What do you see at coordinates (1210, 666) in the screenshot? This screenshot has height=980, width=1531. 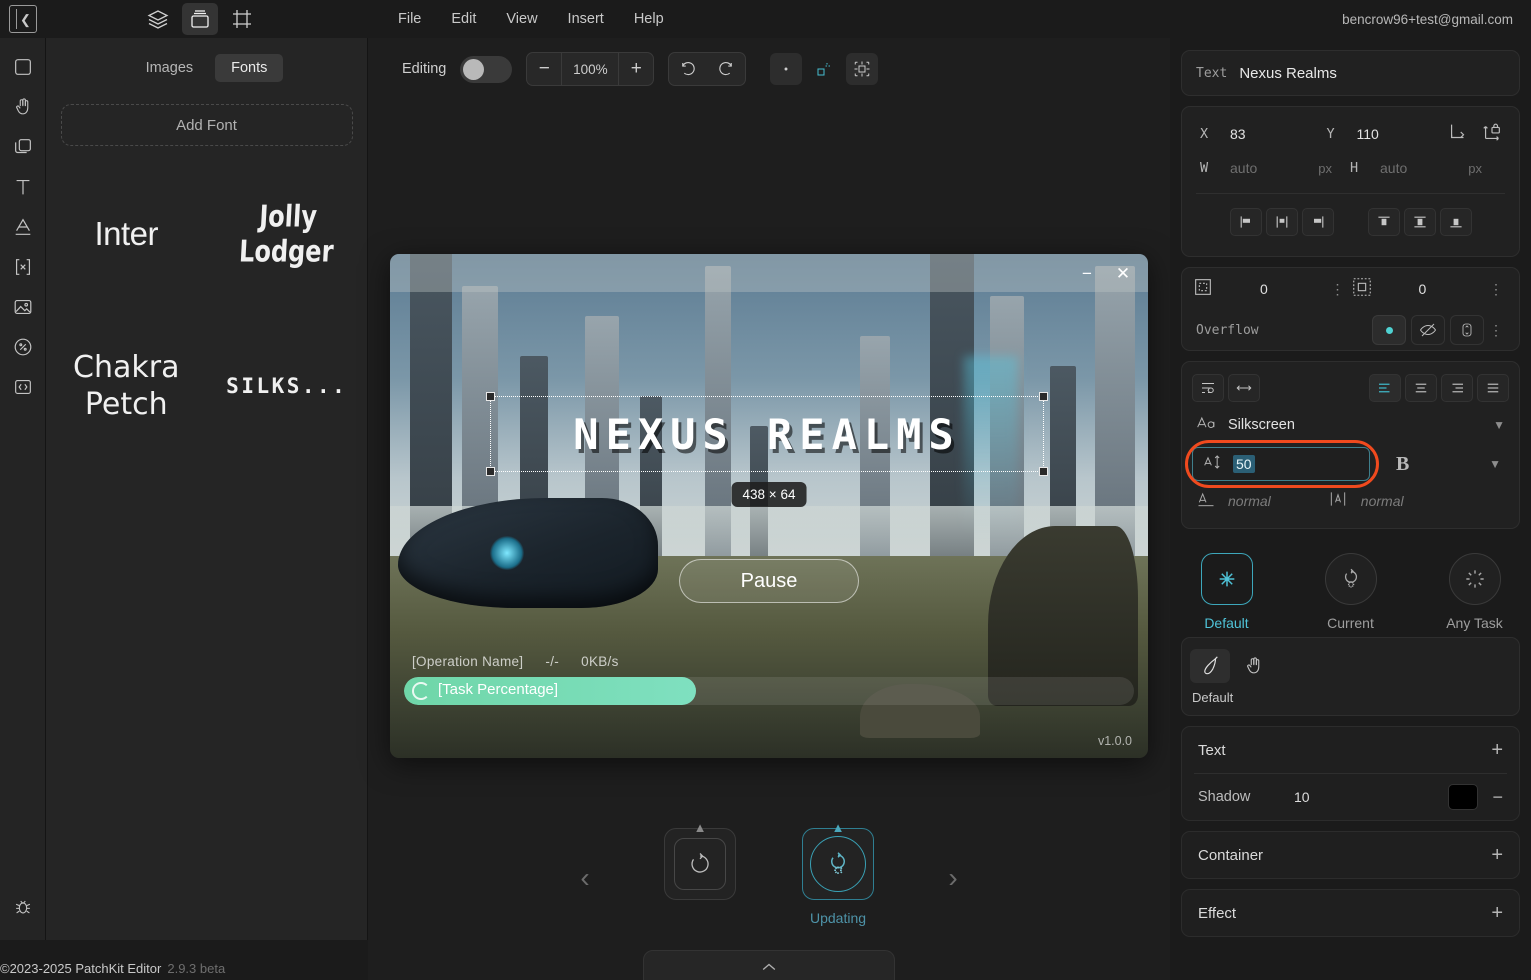 I see `brush-icon` at bounding box center [1210, 666].